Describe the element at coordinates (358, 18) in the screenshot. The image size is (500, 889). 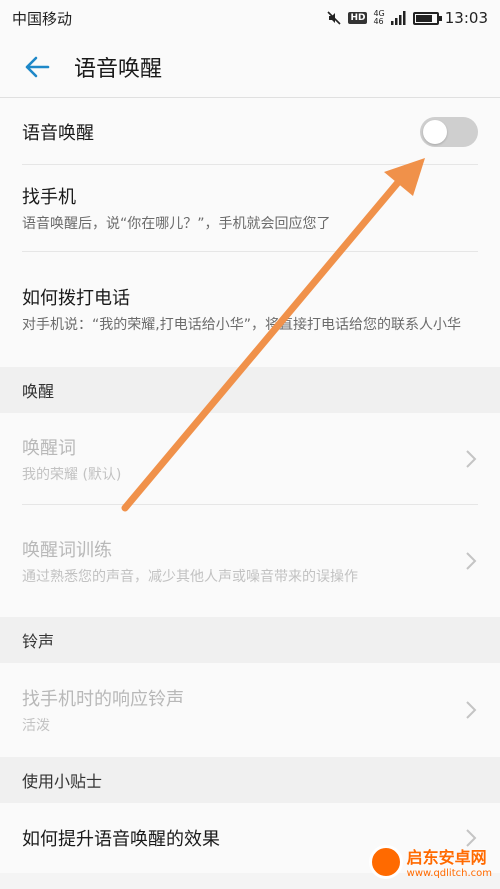
I see `hd-icon: HD` at that location.